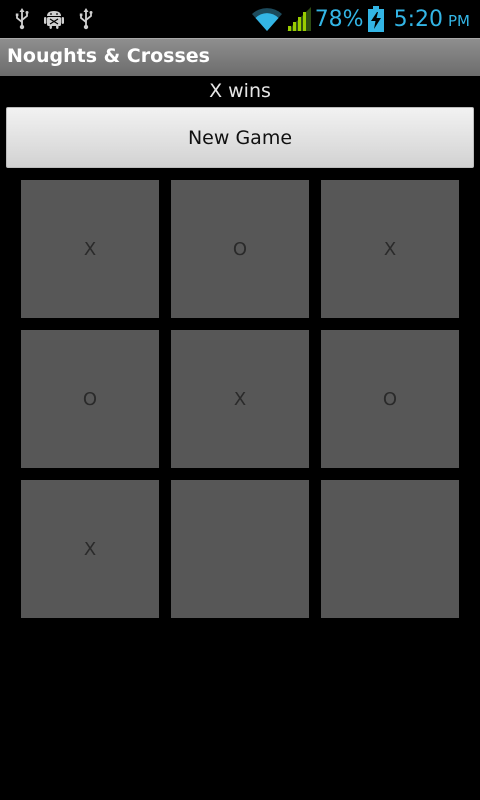 This screenshot has height=800, width=480. Describe the element at coordinates (459, 20) in the screenshot. I see `clock-ampm: PM` at that location.